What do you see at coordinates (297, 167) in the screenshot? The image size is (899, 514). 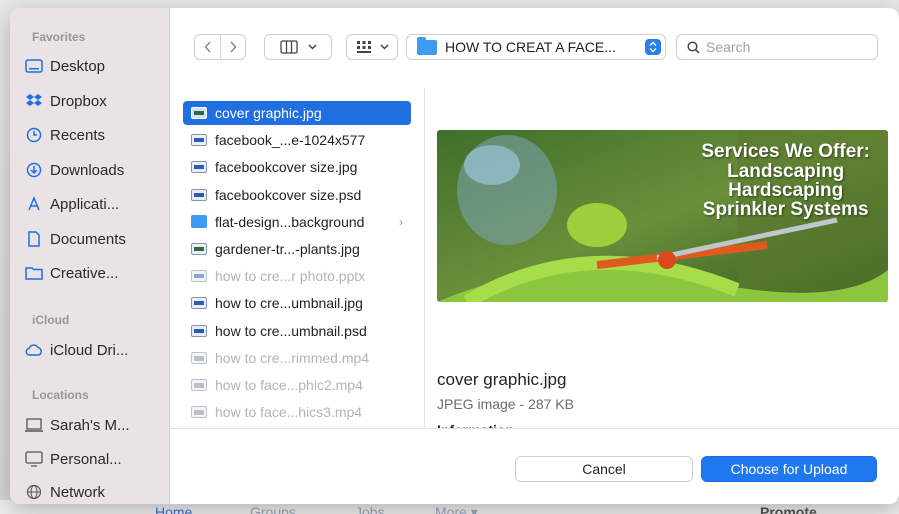 I see `file-row: facebookcover size.jpg` at bounding box center [297, 167].